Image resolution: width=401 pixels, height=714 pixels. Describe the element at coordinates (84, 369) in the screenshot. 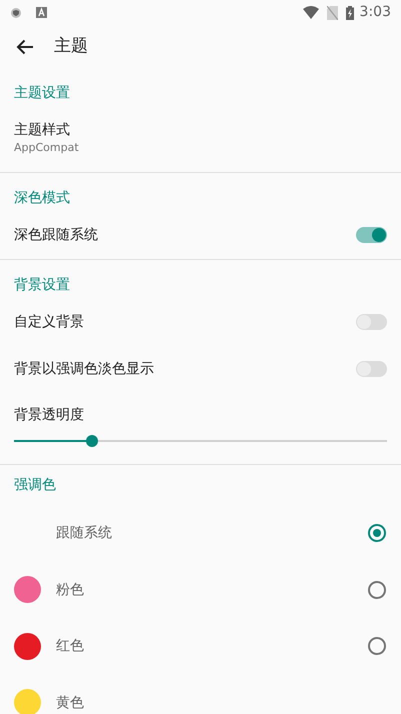

I see `setting-title: 背景以强调色淡色显示` at that location.